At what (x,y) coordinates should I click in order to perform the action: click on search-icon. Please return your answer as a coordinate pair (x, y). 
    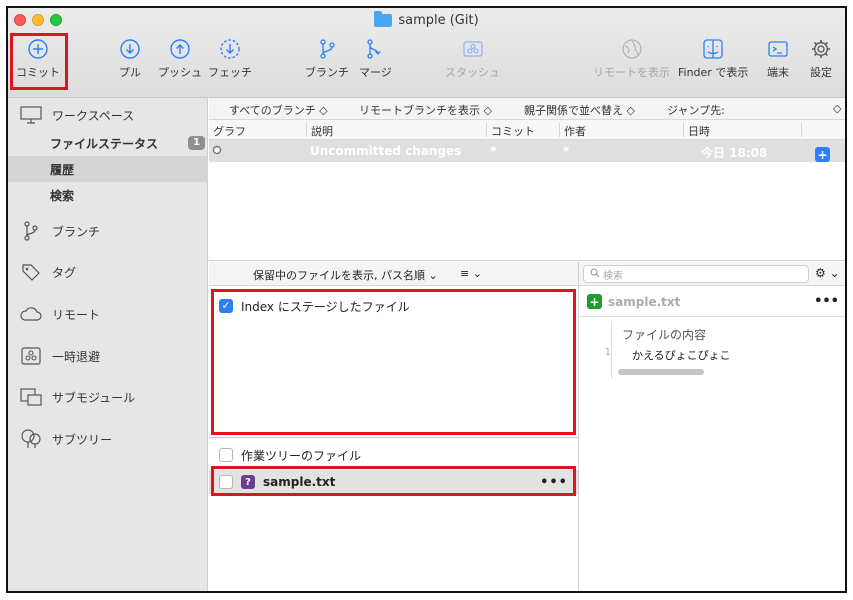
    Looking at the image, I should click on (595, 274).